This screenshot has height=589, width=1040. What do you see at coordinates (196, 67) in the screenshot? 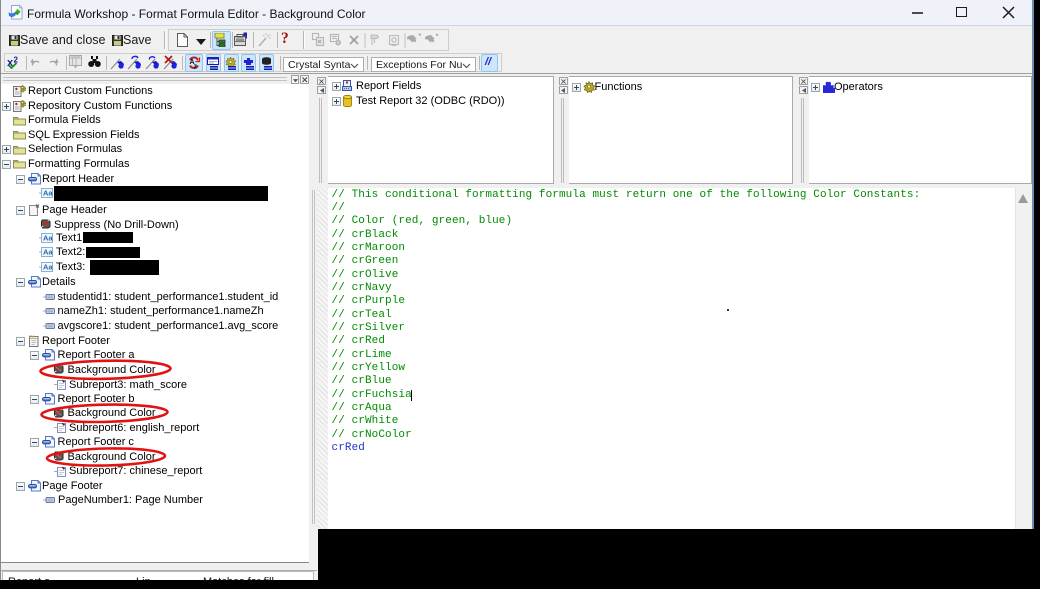
I see `svg-text: z` at bounding box center [196, 67].